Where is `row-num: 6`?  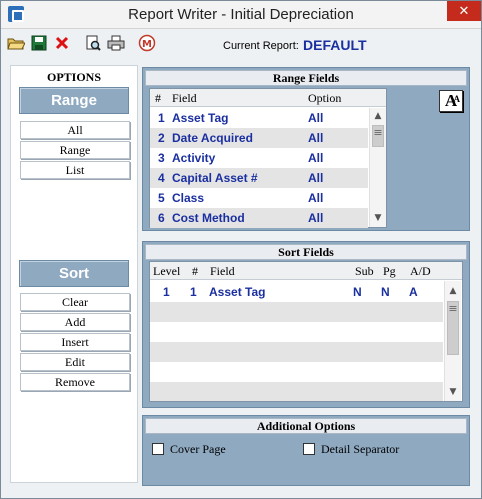
row-num: 6 is located at coordinates (161, 218).